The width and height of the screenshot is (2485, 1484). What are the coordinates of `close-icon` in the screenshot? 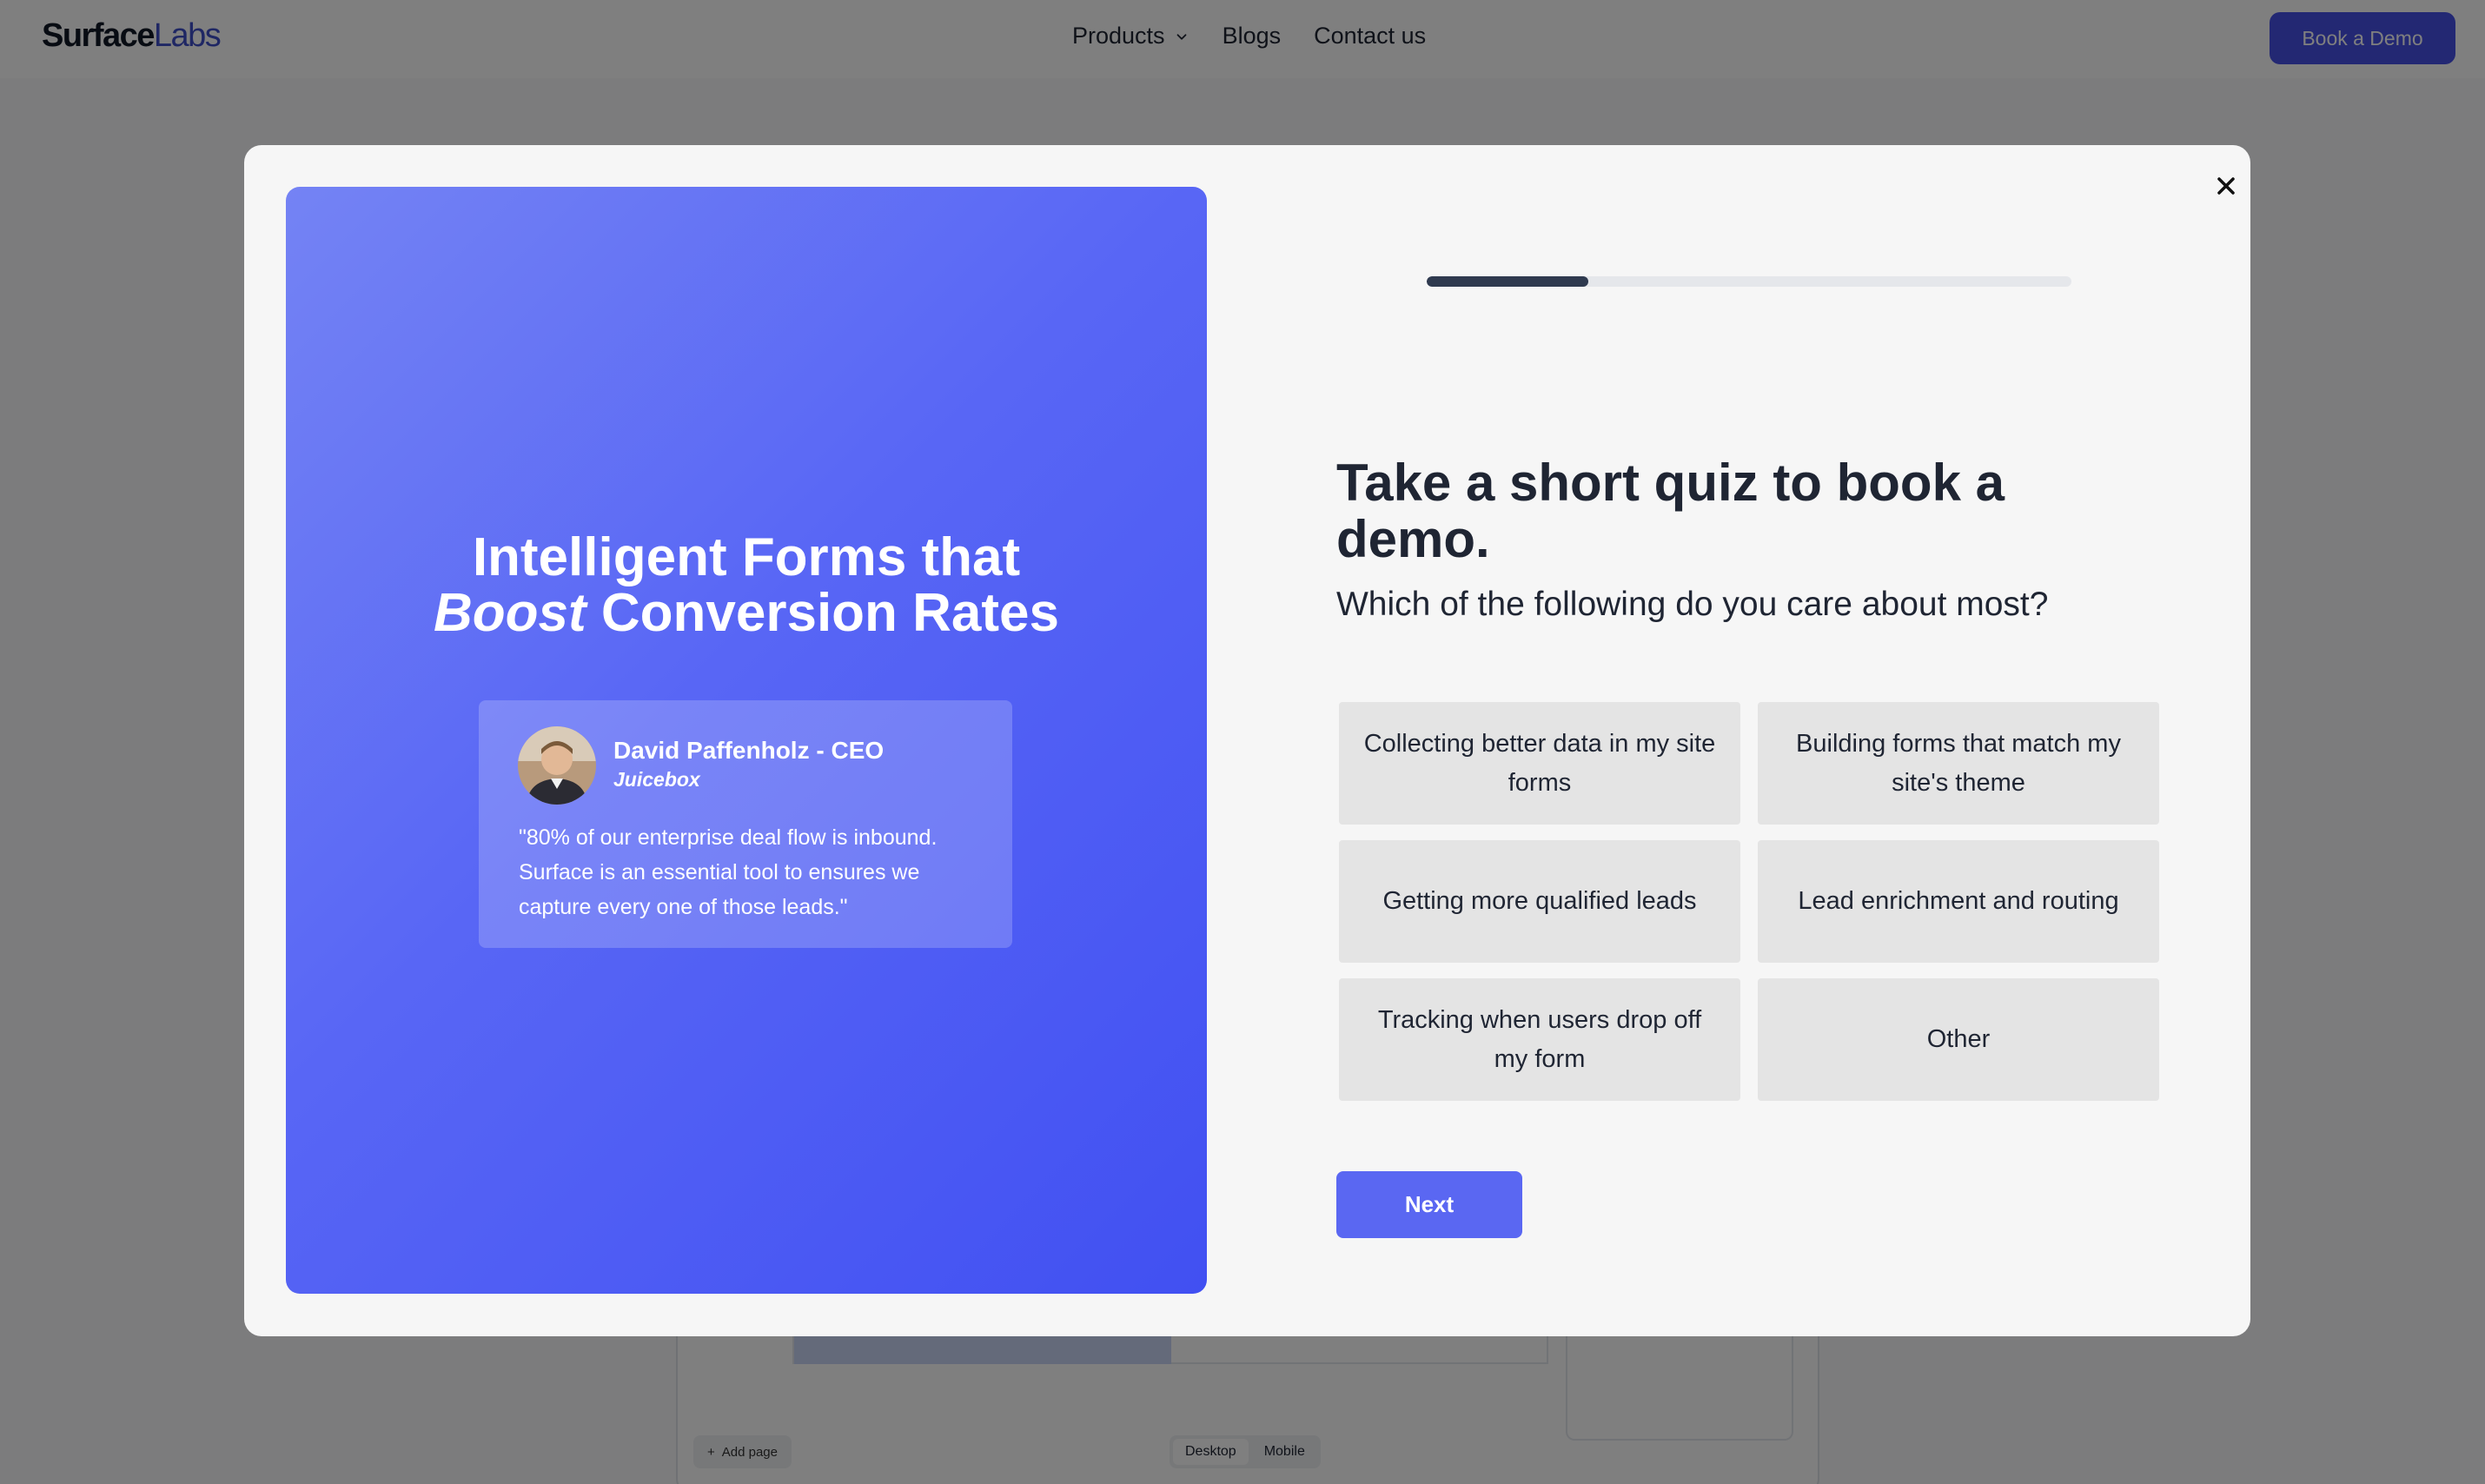 It's located at (2226, 186).